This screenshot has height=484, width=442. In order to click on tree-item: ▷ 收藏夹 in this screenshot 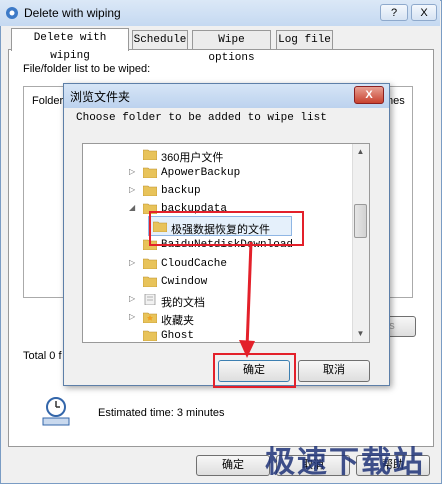, I will do `click(217, 319)`.